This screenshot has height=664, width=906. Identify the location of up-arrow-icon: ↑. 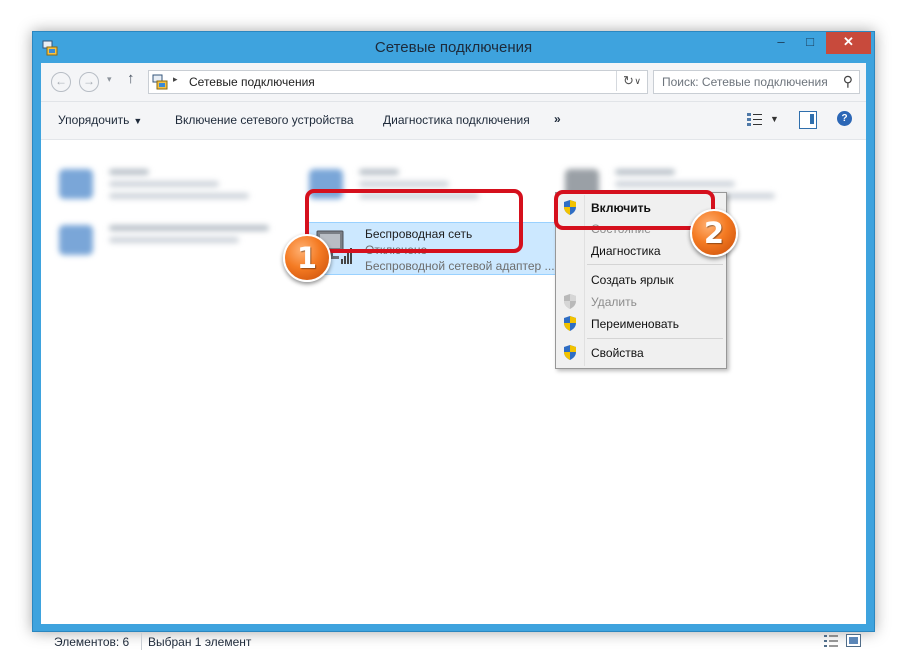
(131, 78).